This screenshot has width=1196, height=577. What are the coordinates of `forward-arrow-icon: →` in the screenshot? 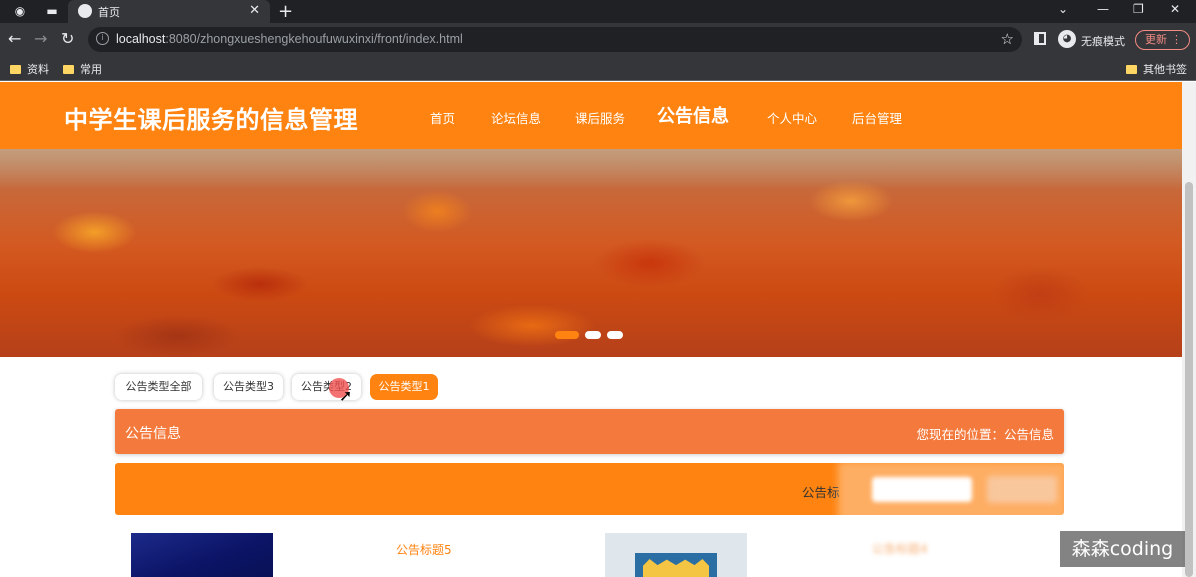 It's located at (40, 39).